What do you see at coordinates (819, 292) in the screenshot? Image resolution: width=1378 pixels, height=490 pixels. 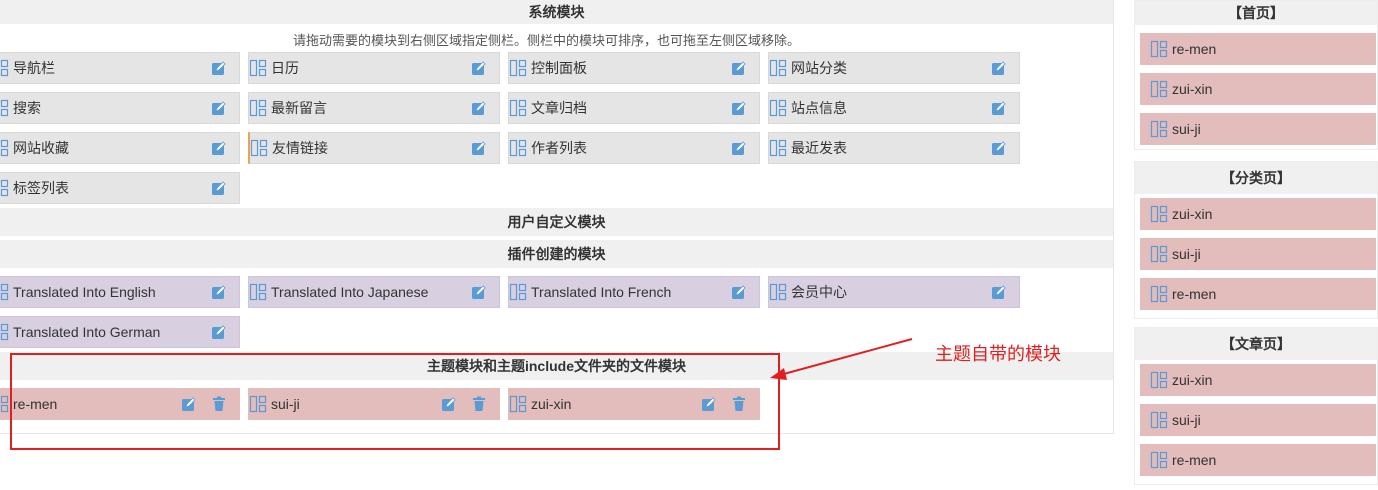 I see `module-label: 会员中心` at bounding box center [819, 292].